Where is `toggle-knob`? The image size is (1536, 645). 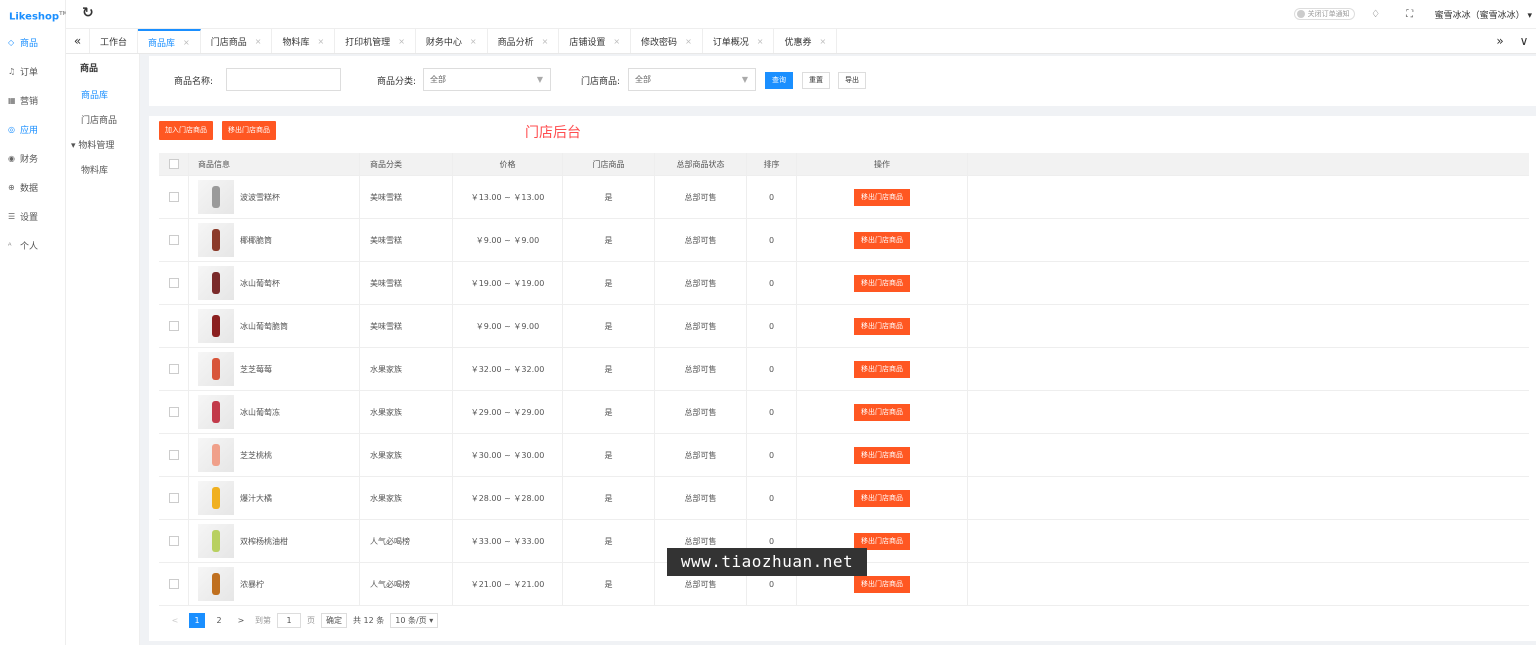 toggle-knob is located at coordinates (1300, 14).